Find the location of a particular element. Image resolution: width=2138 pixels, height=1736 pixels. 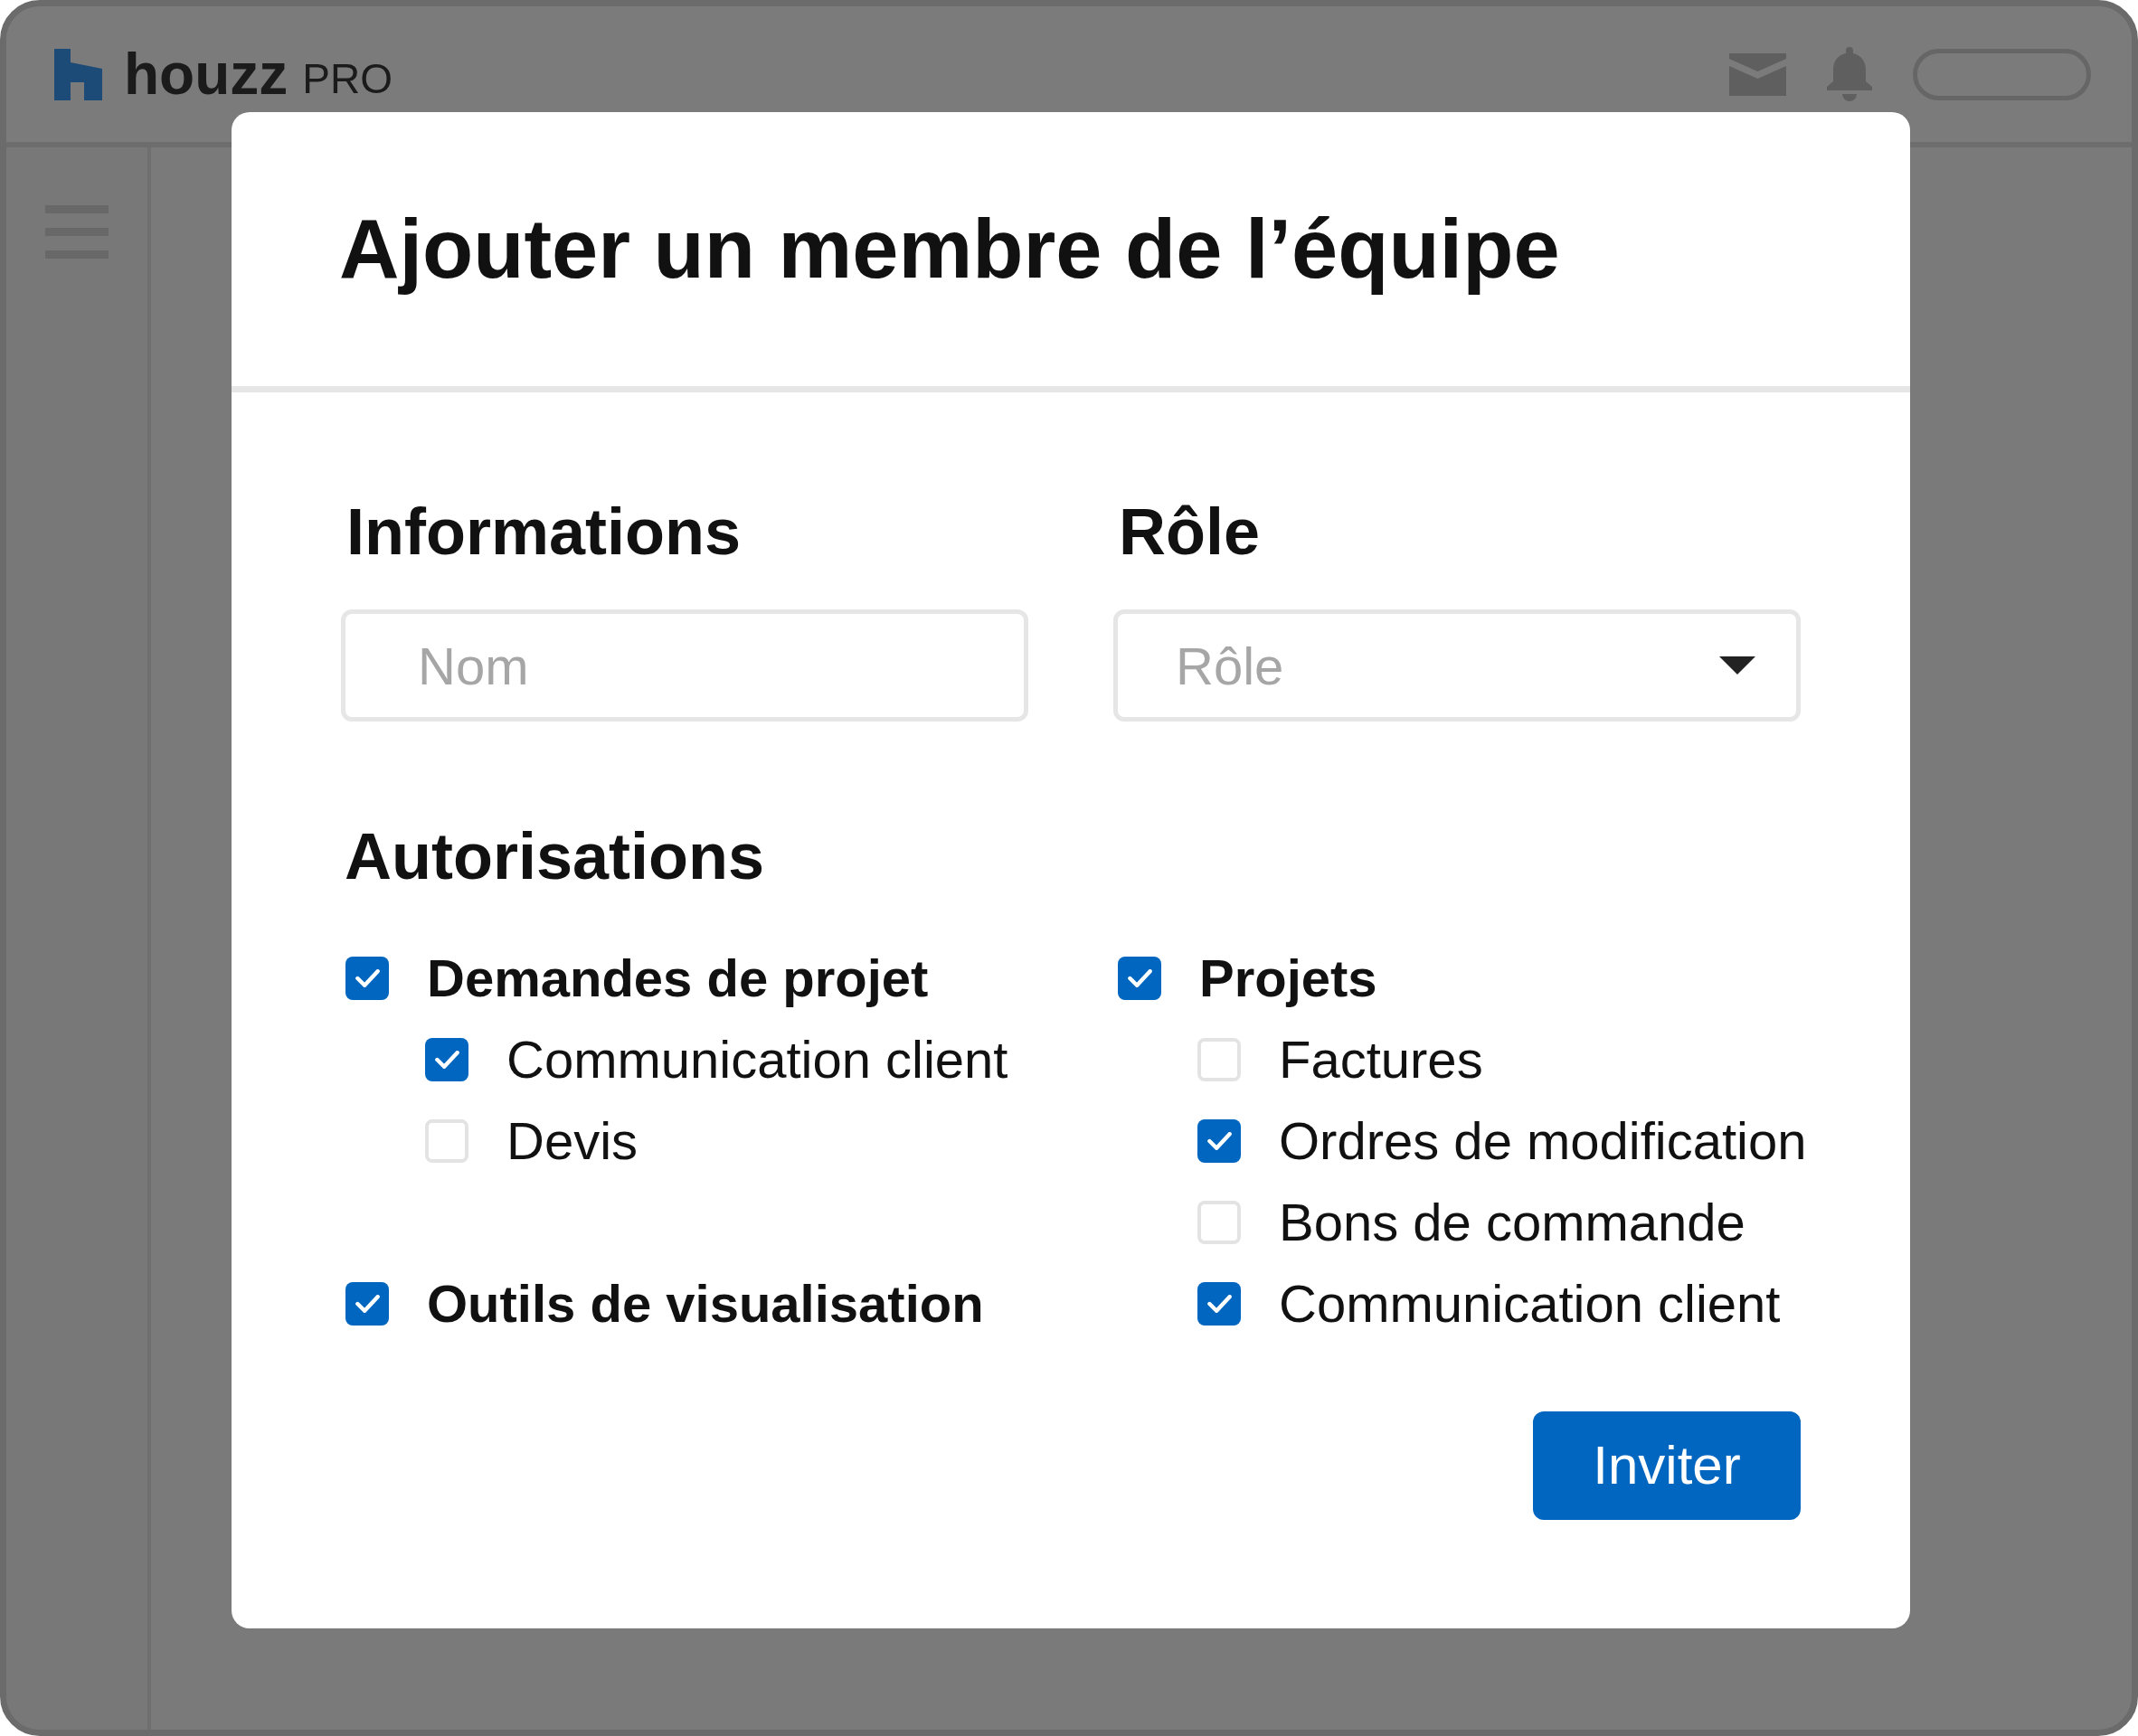

product-name: PRO is located at coordinates (348, 78).